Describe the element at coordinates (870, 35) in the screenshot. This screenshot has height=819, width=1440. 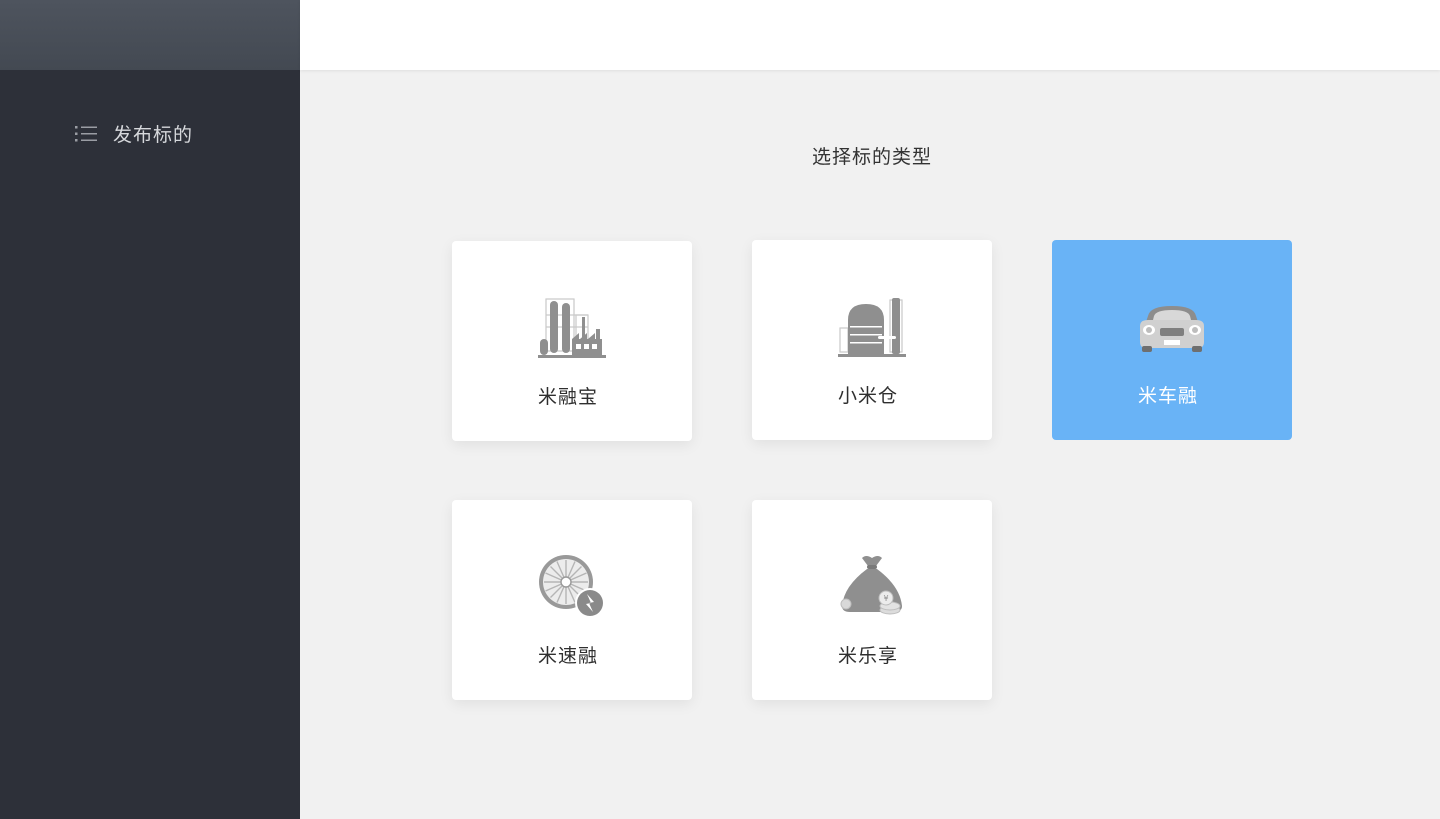
I see `top-bar` at that location.